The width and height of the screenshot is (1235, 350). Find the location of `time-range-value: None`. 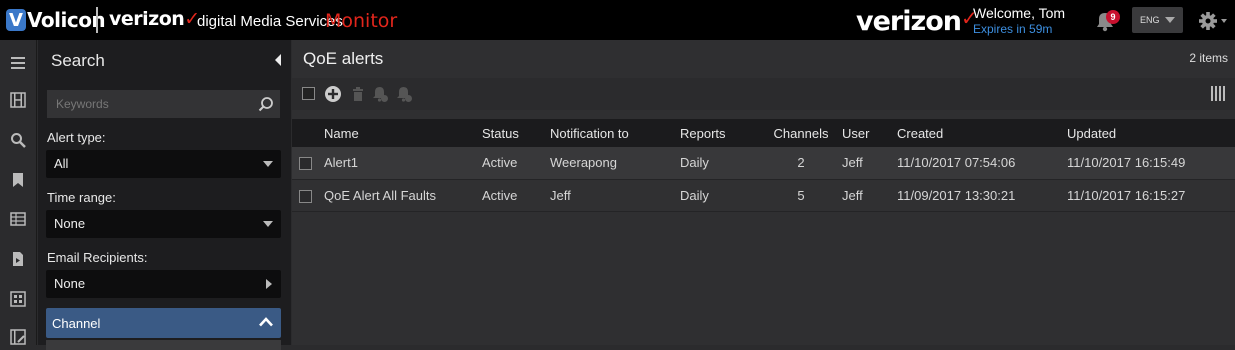

time-range-value: None is located at coordinates (70, 223).